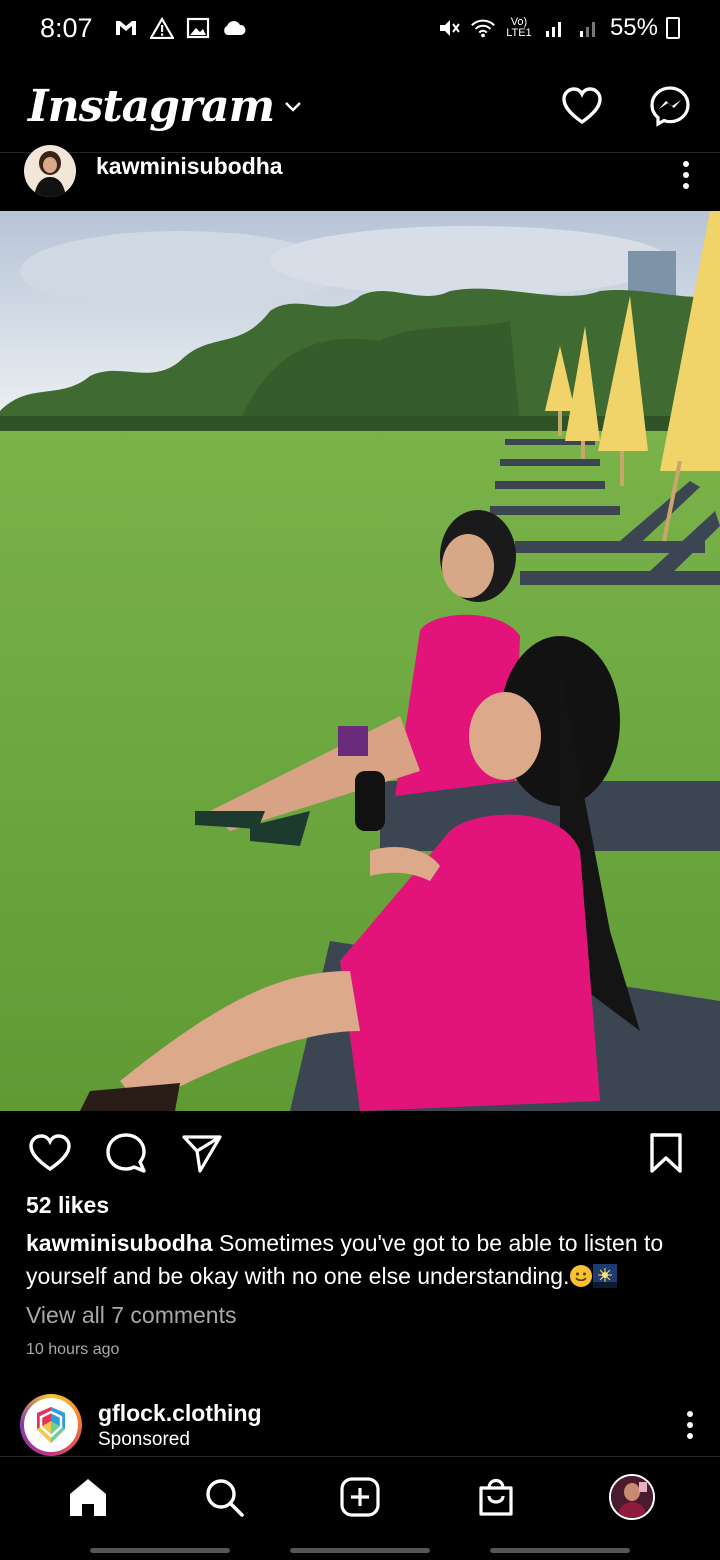 The height and width of the screenshot is (1560, 720). Describe the element at coordinates (198, 28) in the screenshot. I see `gallery-icon` at that location.